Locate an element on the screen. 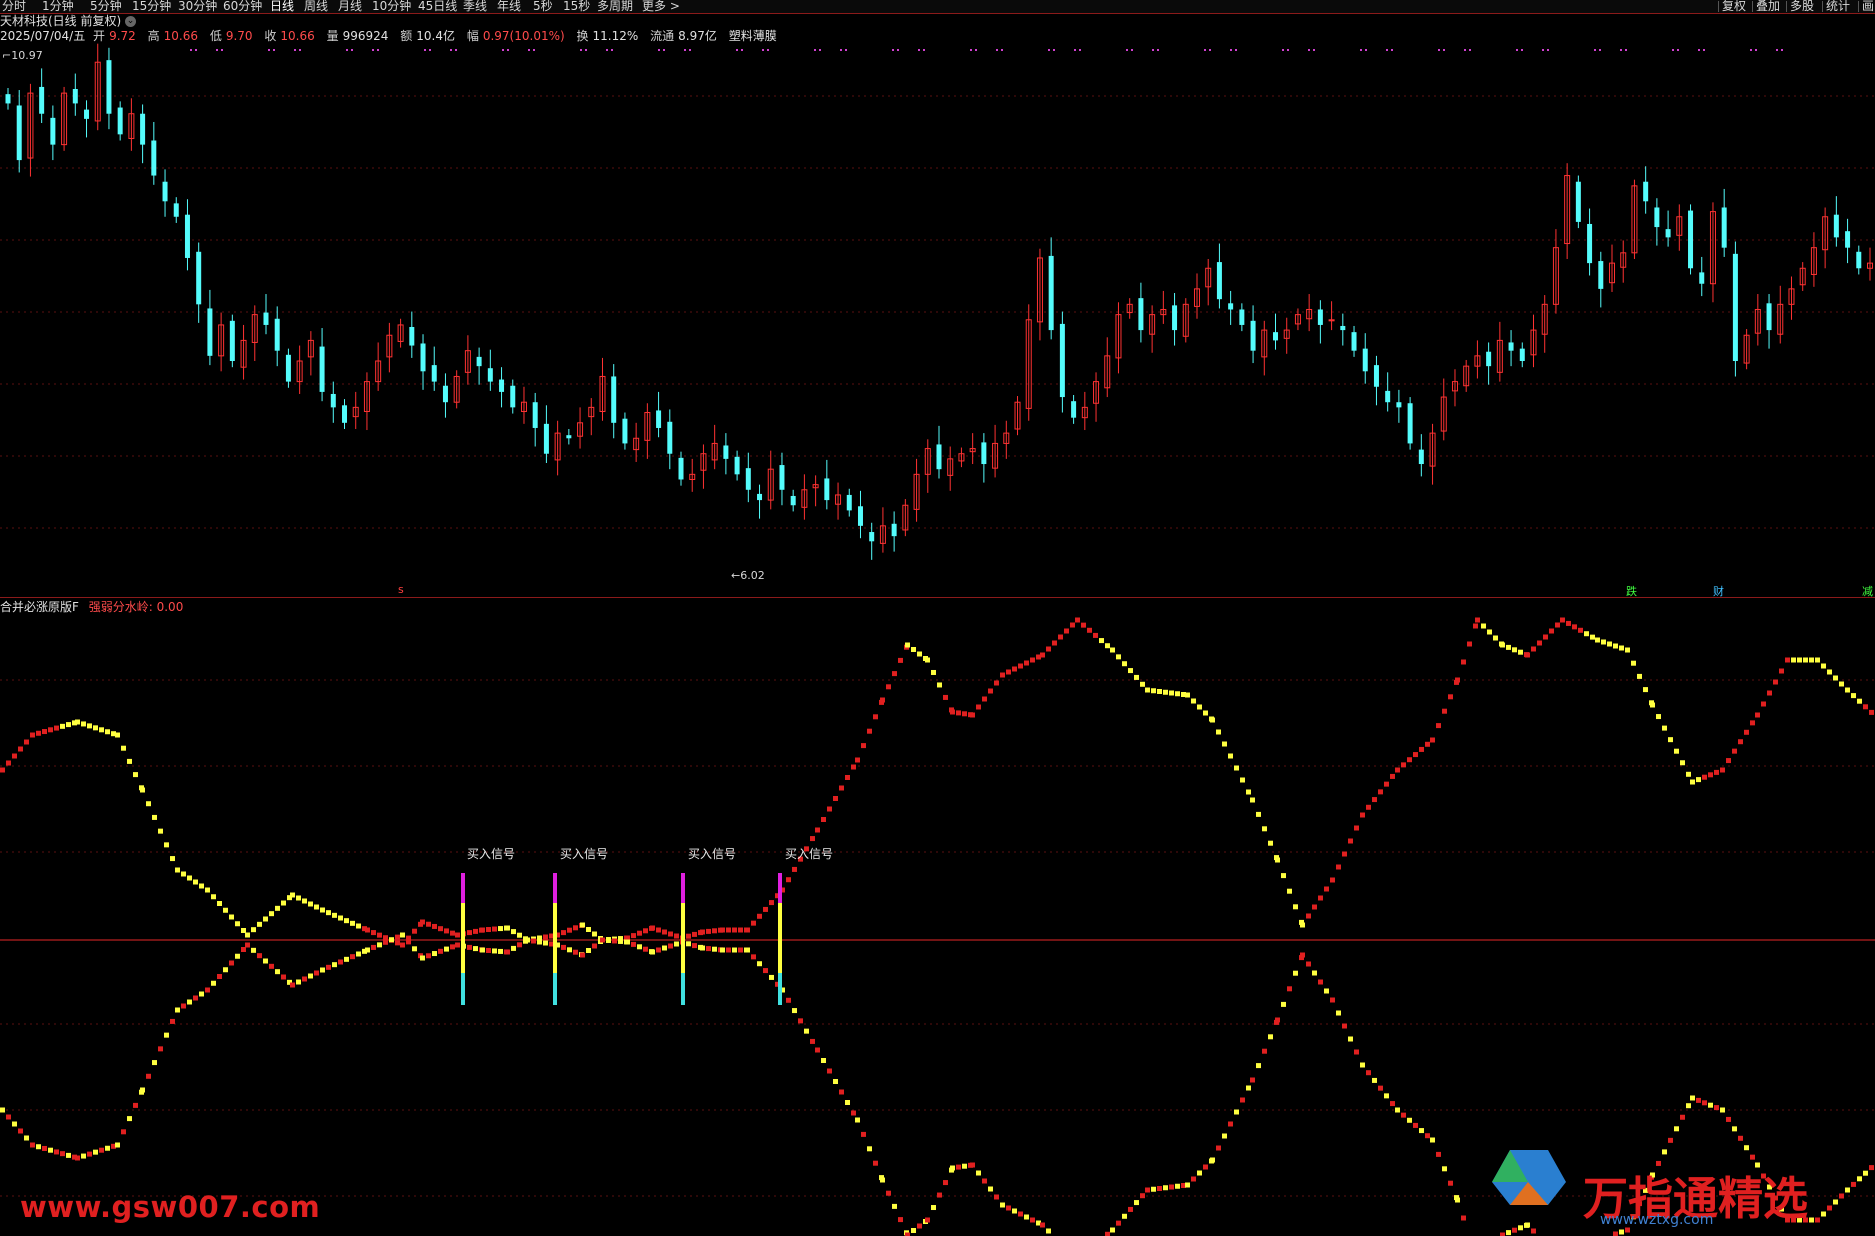 This screenshot has width=1875, height=1236. indicator-name: 合并必涨原版F is located at coordinates (39, 607).